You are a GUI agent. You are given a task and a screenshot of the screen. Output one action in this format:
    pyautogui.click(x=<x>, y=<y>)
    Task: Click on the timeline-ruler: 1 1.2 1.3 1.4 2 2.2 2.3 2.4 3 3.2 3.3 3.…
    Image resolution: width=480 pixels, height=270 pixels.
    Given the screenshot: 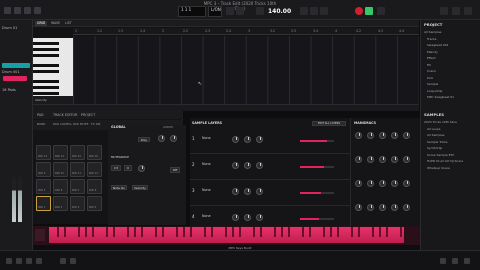 What is the action you would take?
    pyautogui.click(x=246, y=31)
    